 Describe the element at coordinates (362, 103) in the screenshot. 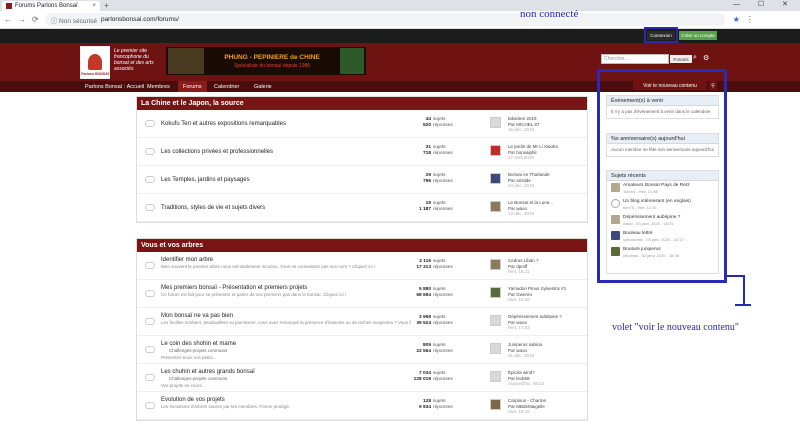

I see `category-title: La Chine et le Japon, la source` at that location.